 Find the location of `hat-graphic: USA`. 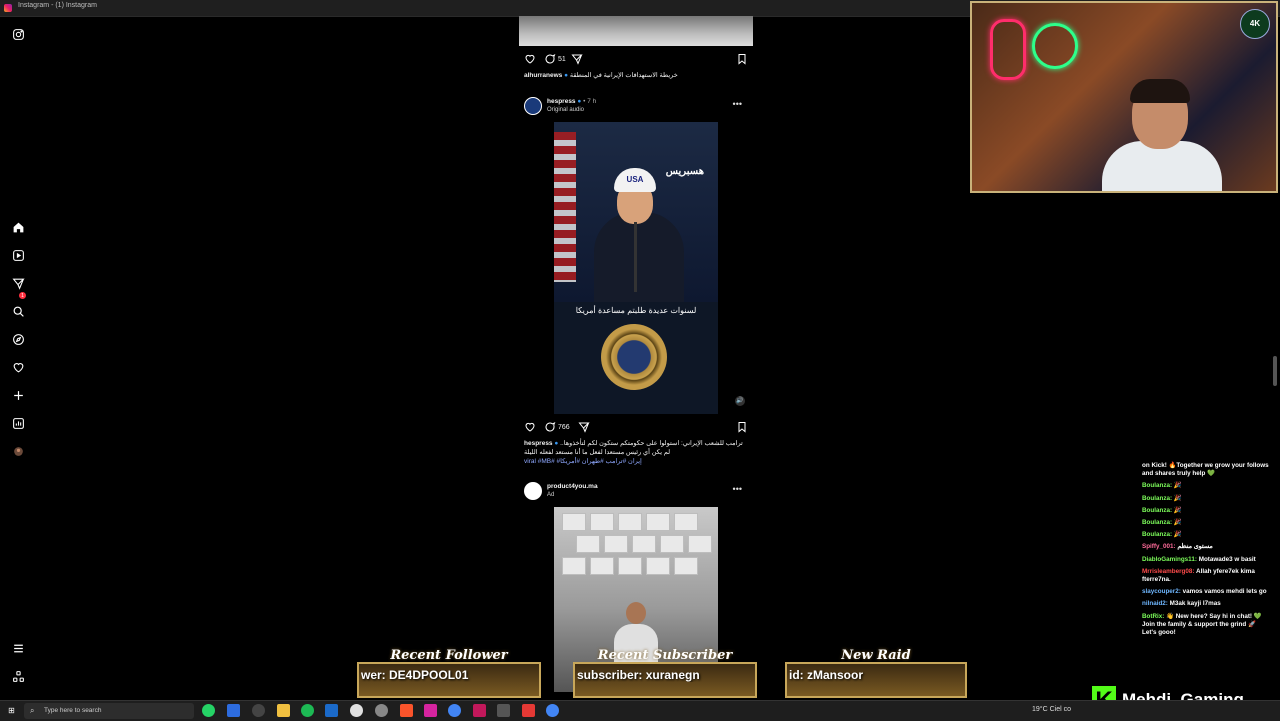

hat-graphic: USA is located at coordinates (635, 180).